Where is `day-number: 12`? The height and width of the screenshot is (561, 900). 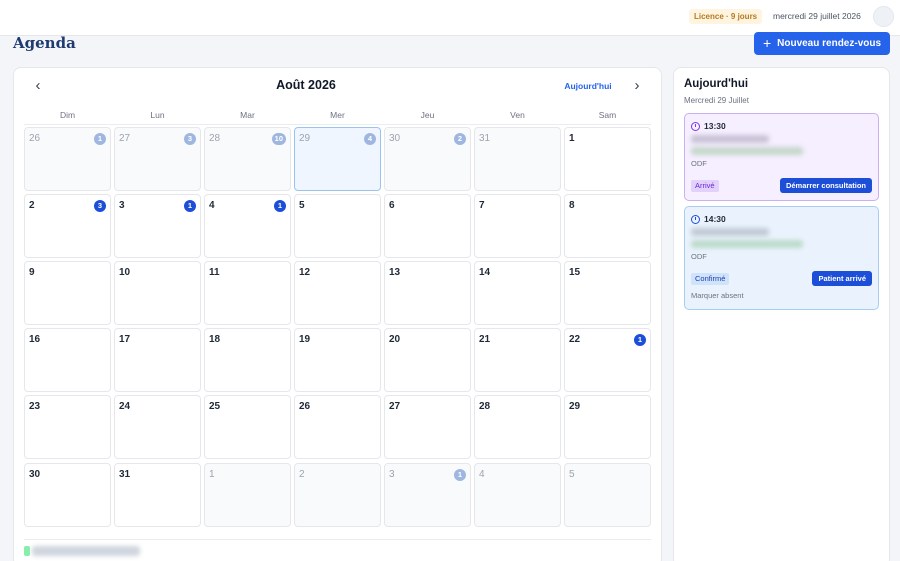 day-number: 12 is located at coordinates (305, 272).